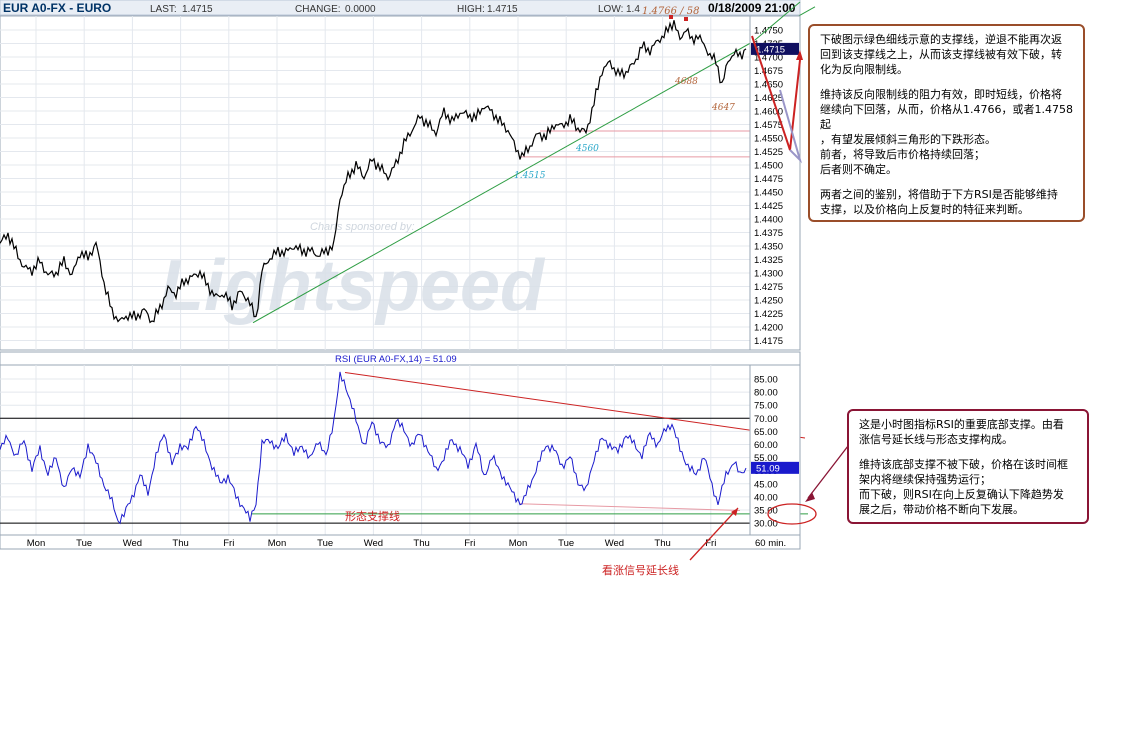 This screenshot has height=729, width=1131. Describe the element at coordinates (362, 227) in the screenshot. I see `sponsor-watermark: Charts sponsored by:` at that location.